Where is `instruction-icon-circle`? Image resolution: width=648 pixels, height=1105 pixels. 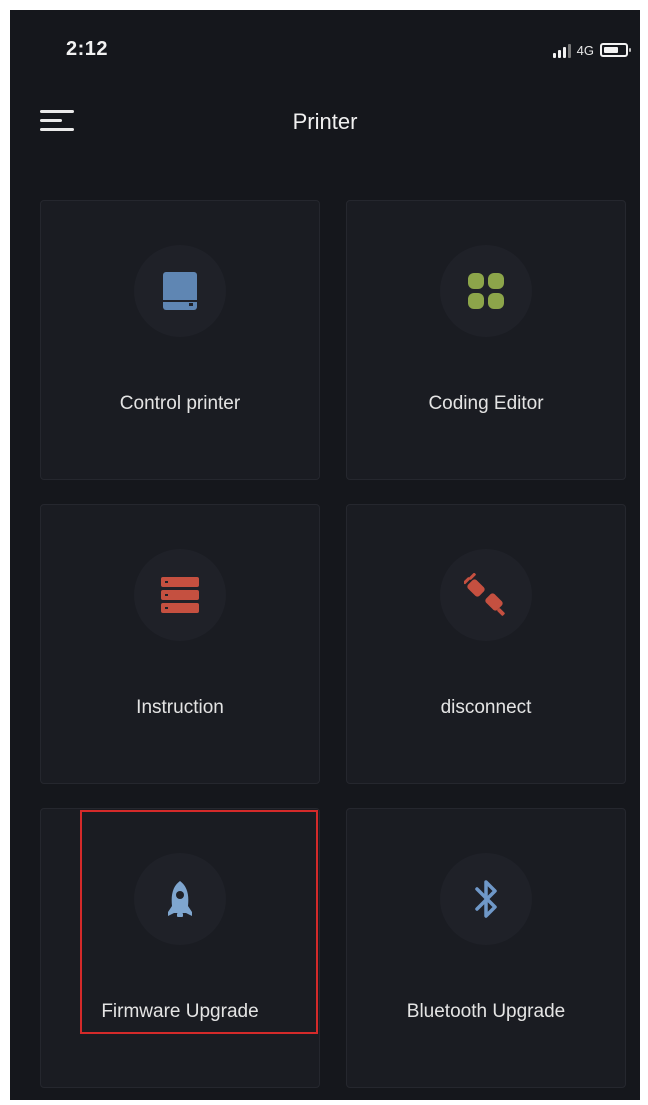
instruction-icon-circle is located at coordinates (180, 595).